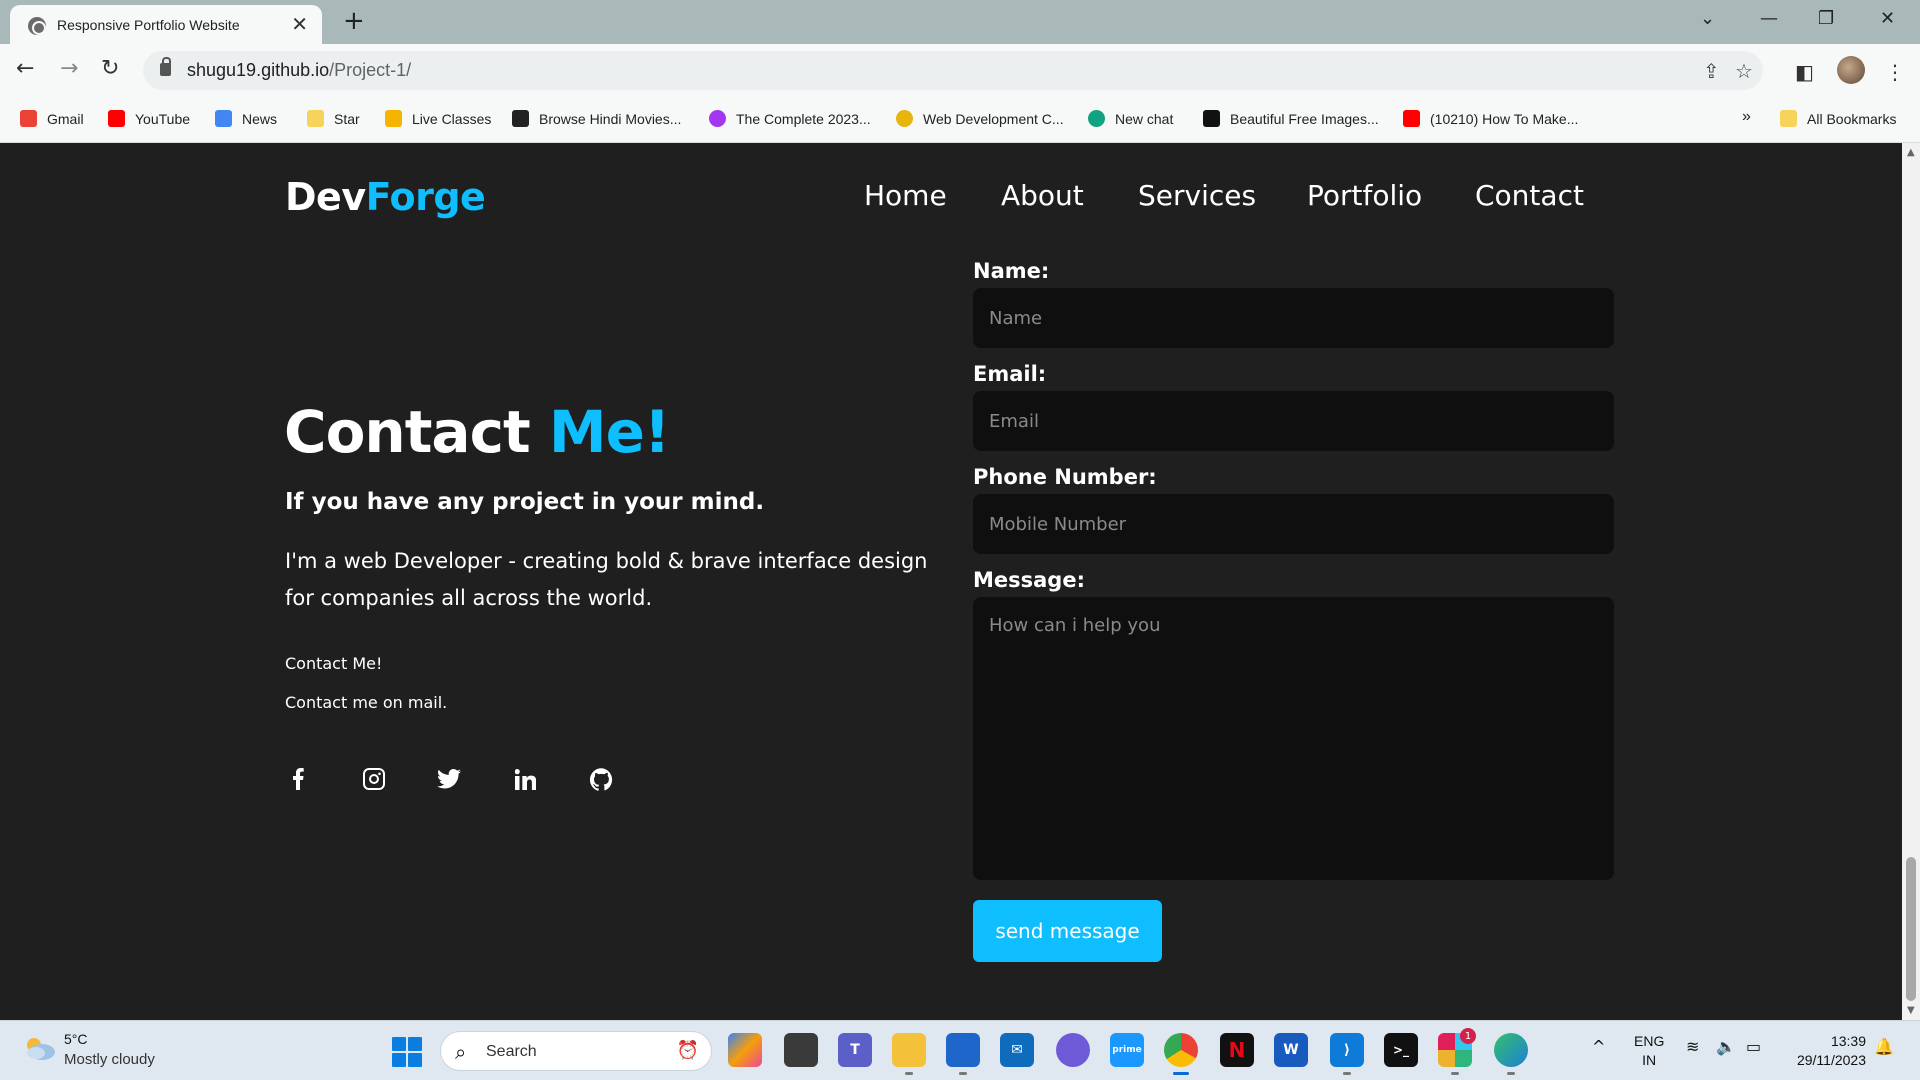 The image size is (1920, 1080). Describe the element at coordinates (525, 502) in the screenshot. I see `subheading: If you have any project in your mind.` at that location.